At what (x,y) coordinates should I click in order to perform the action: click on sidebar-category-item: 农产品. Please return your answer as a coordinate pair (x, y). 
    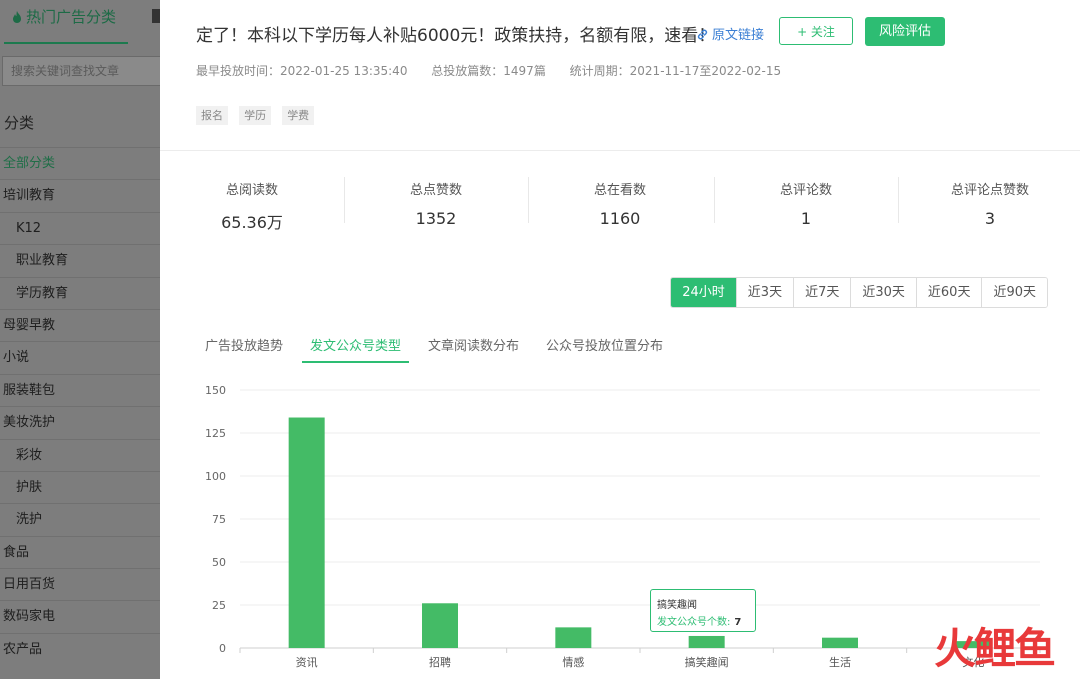
    Looking at the image, I should click on (80, 648).